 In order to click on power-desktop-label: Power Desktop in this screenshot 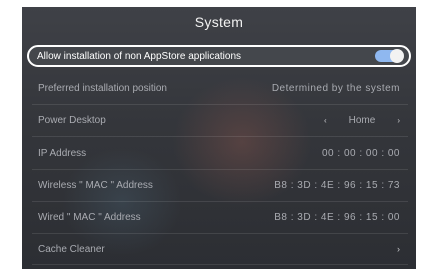, I will do `click(72, 120)`.